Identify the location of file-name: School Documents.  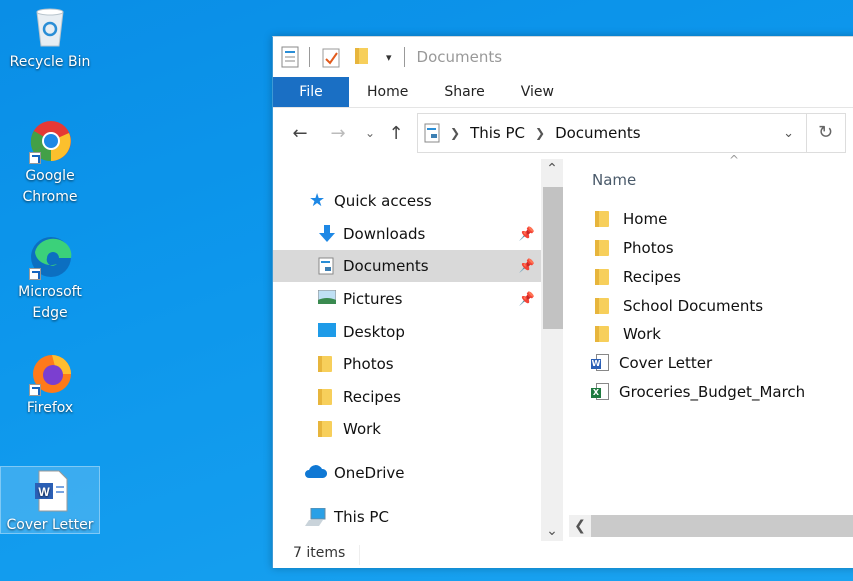
(693, 306).